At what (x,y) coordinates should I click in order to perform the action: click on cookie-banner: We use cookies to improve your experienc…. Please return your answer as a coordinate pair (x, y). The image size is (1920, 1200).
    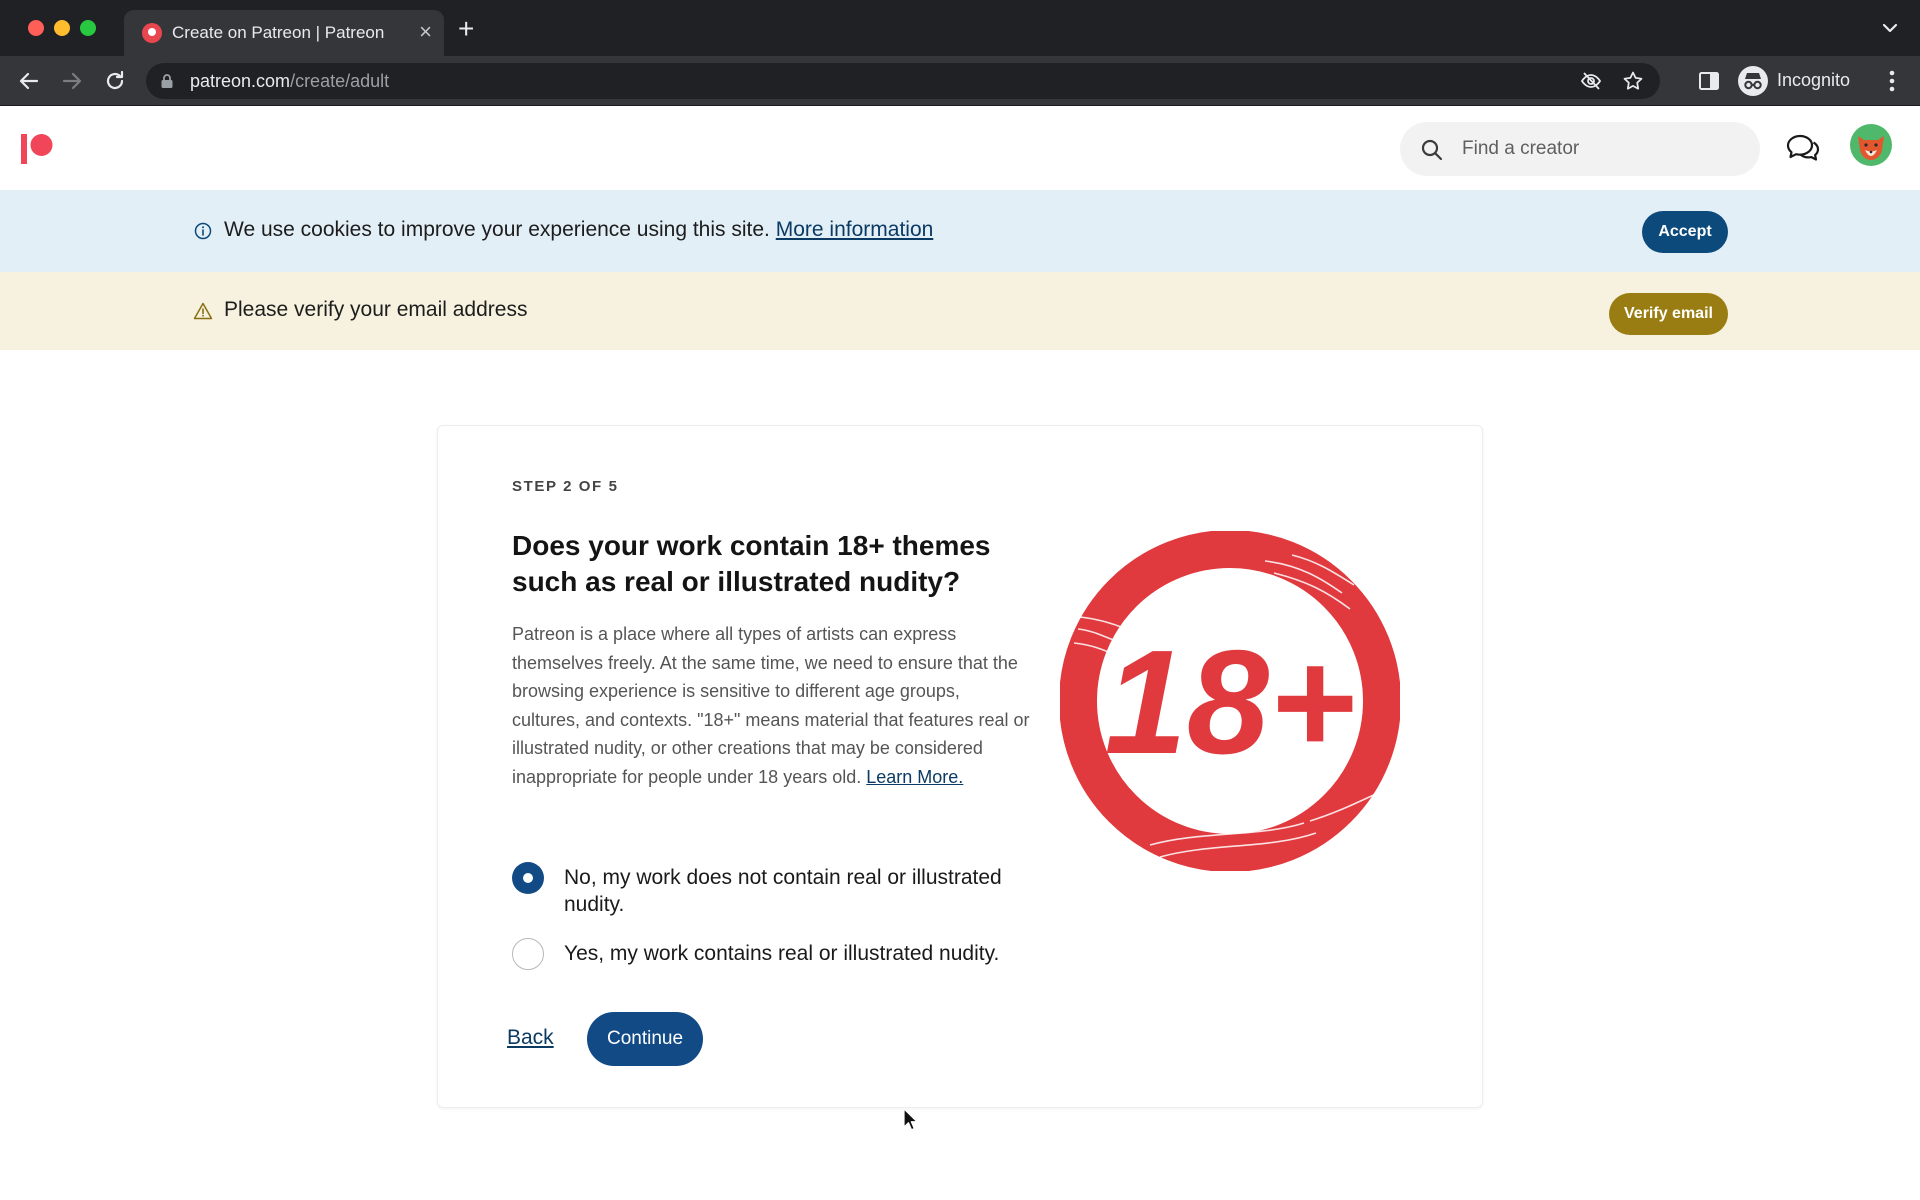
    Looking at the image, I should click on (960, 231).